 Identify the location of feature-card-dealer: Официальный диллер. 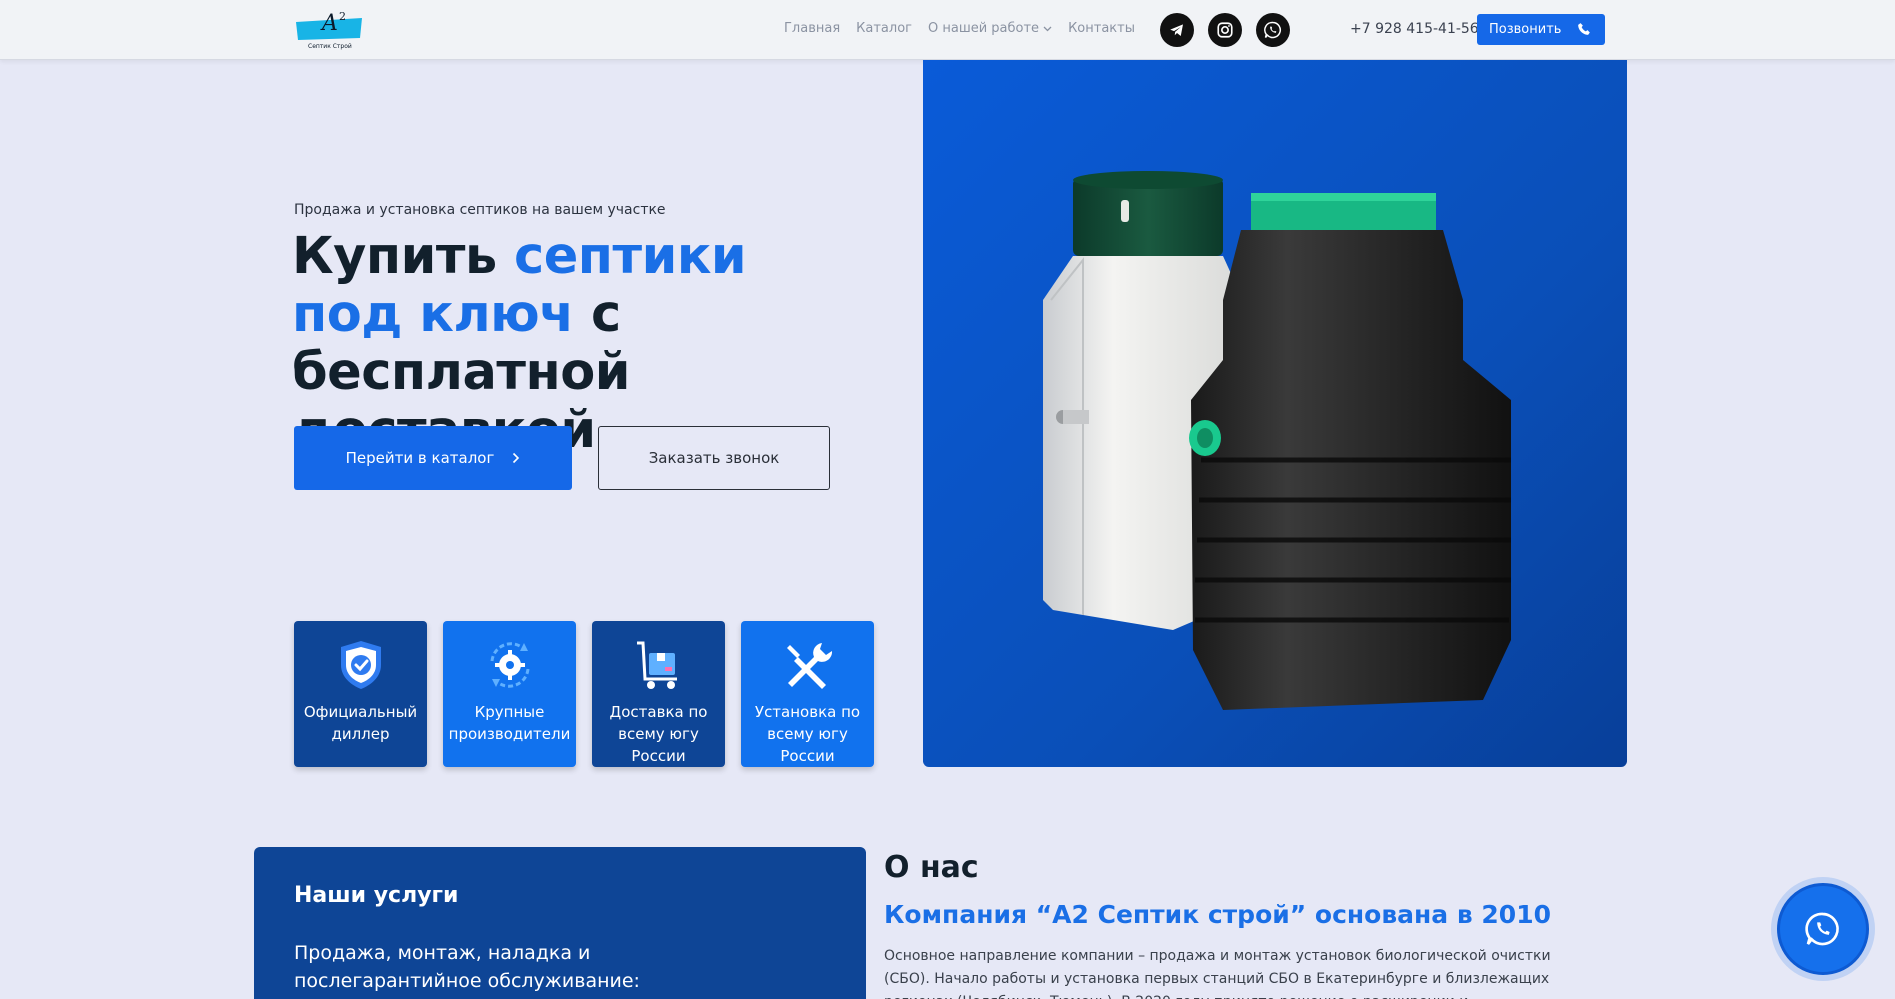
(360, 694).